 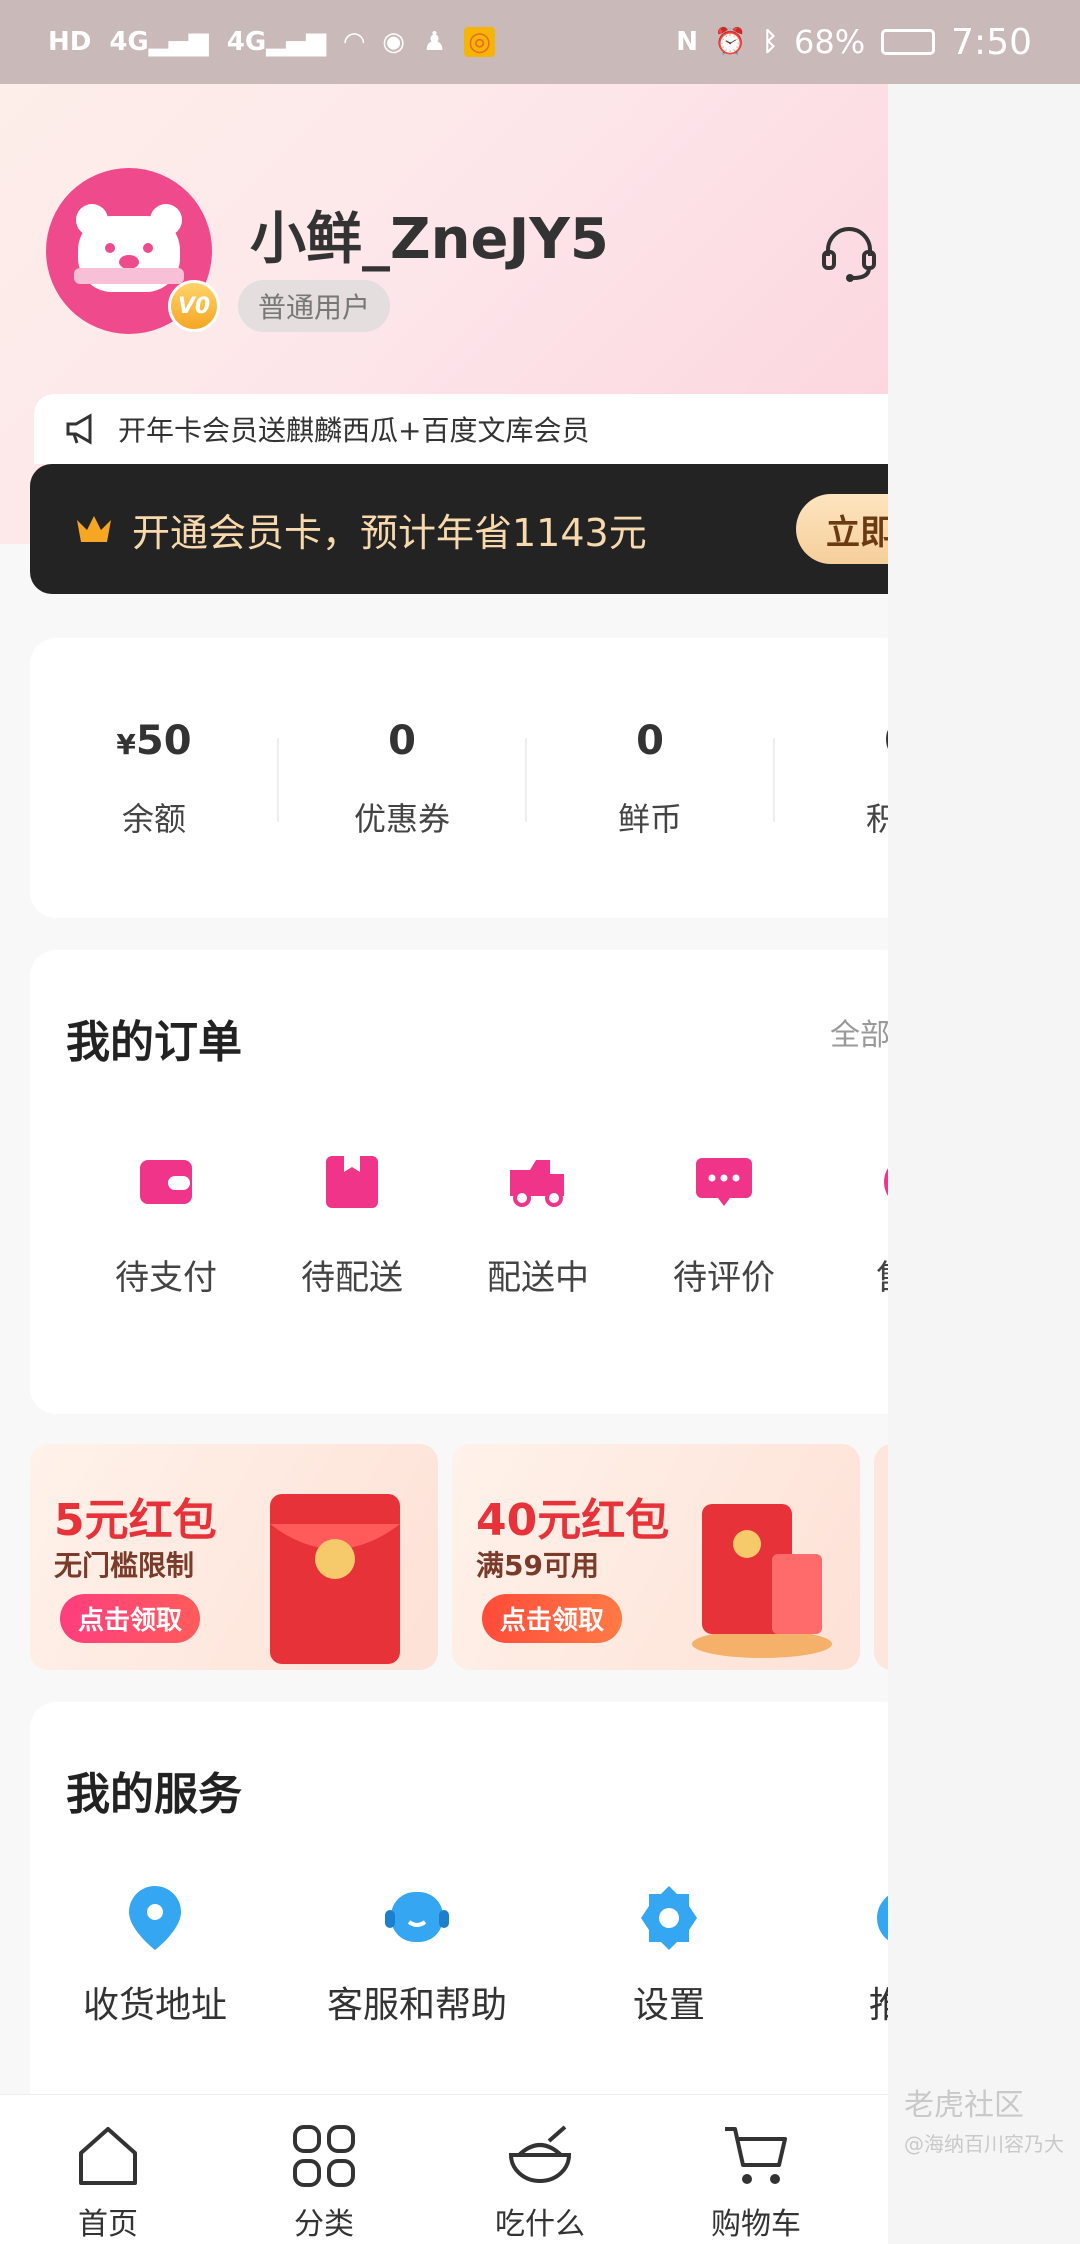 What do you see at coordinates (129, 248) in the screenshot?
I see `bear-mascot-icon` at bounding box center [129, 248].